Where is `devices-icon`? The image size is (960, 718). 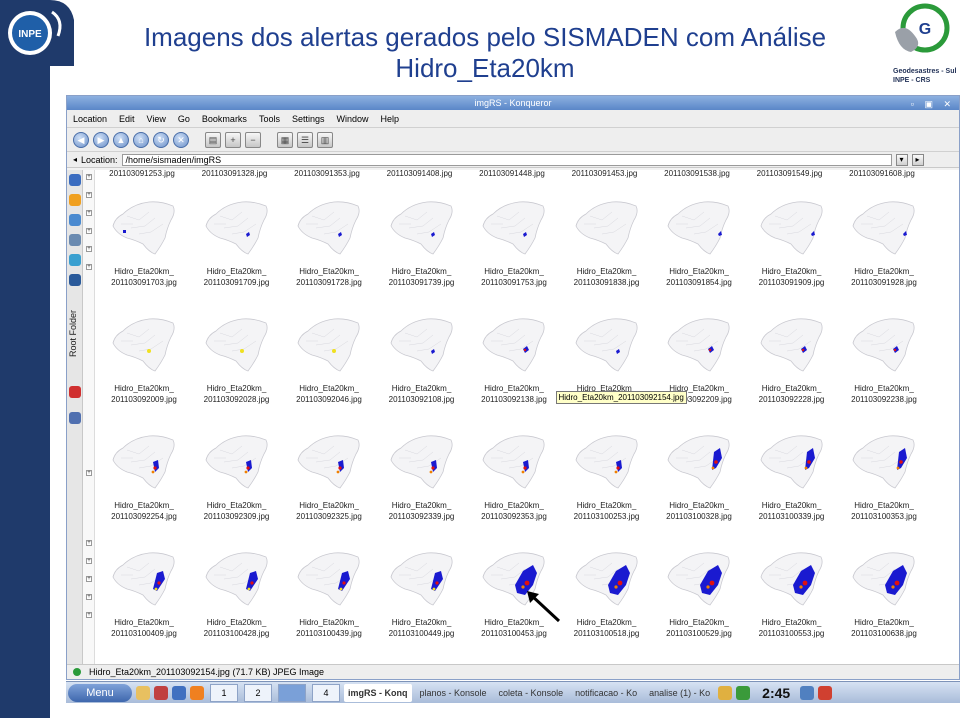
devices-icon is located at coordinates (75, 392).